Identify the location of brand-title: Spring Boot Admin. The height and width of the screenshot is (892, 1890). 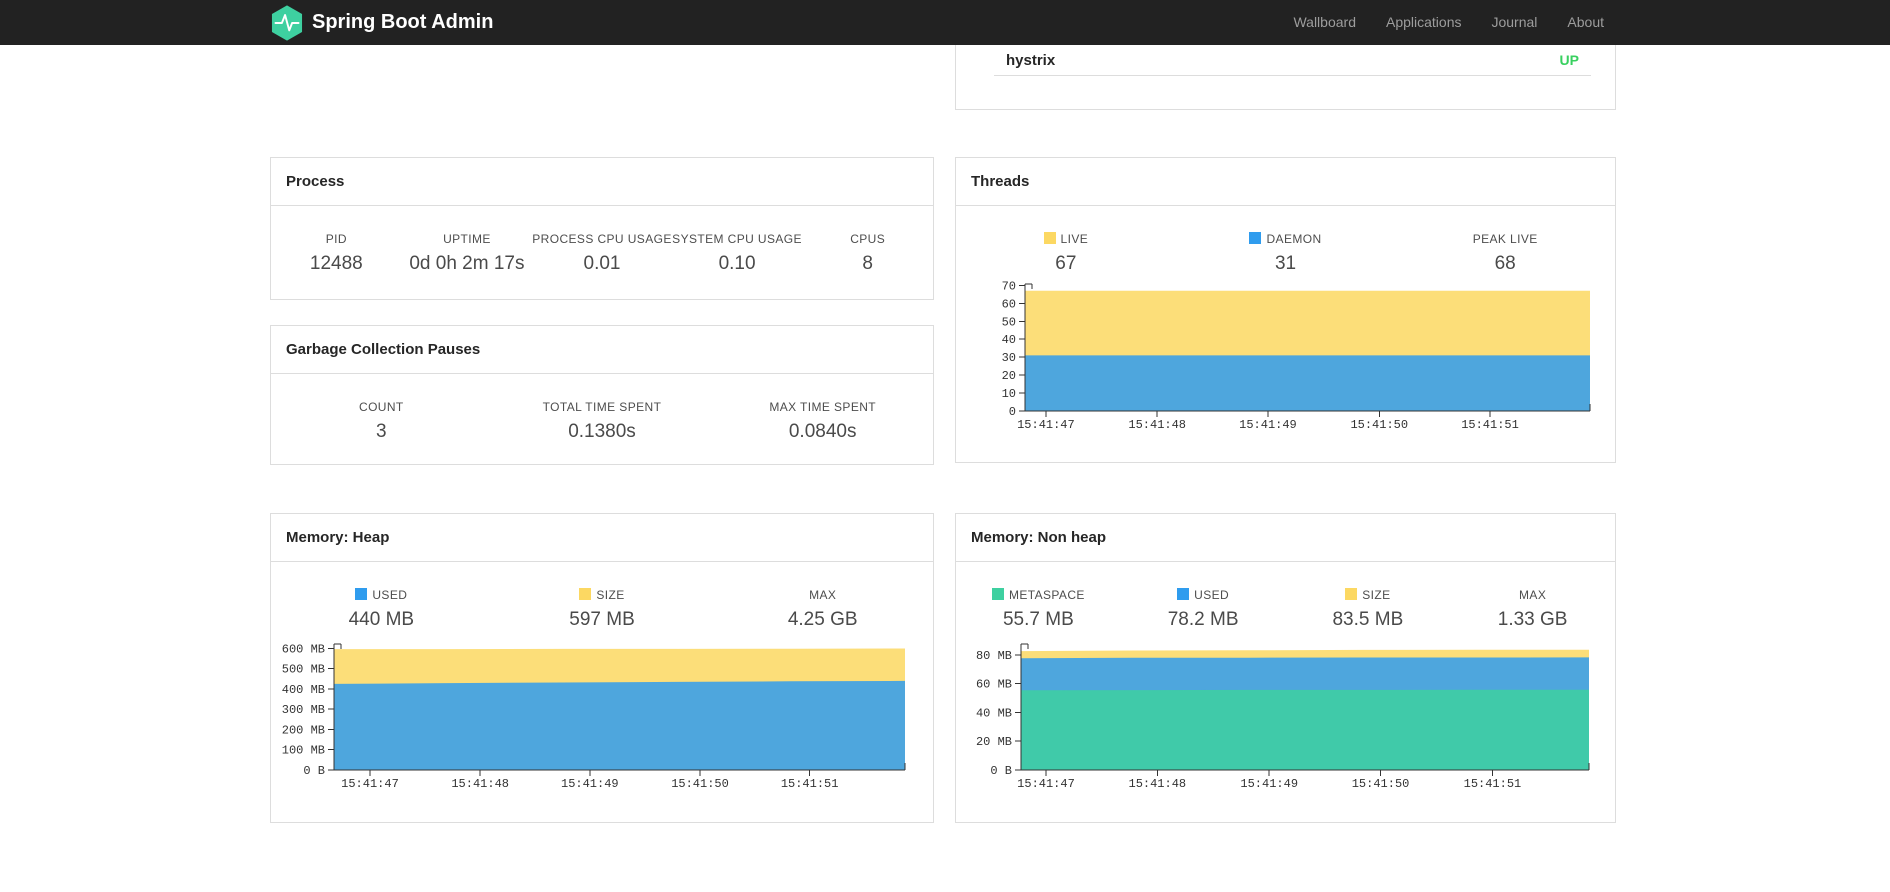
(403, 22).